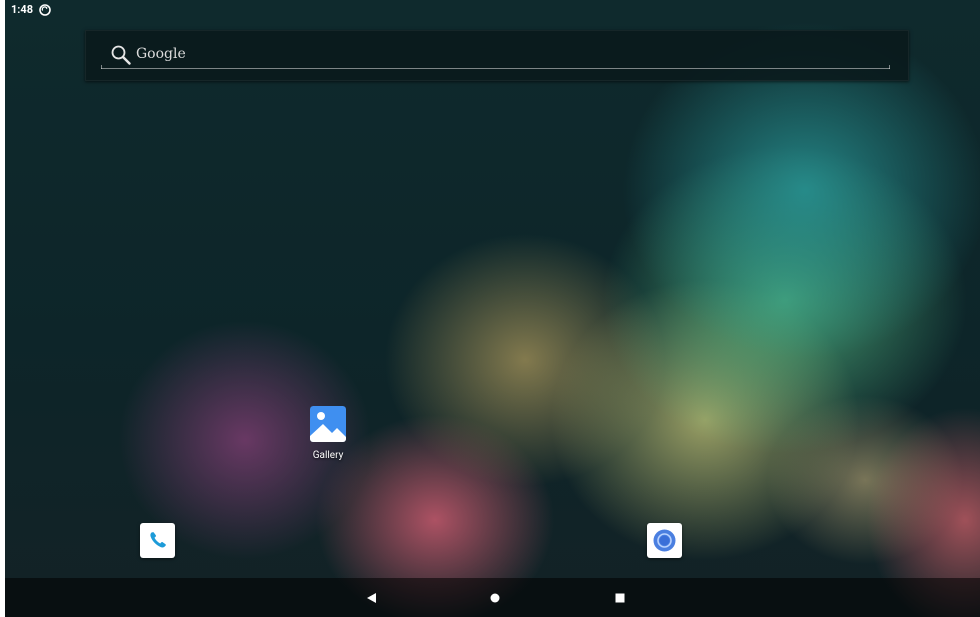 Image resolution: width=980 pixels, height=617 pixels. What do you see at coordinates (328, 455) in the screenshot?
I see `gallery-label: Gallery` at bounding box center [328, 455].